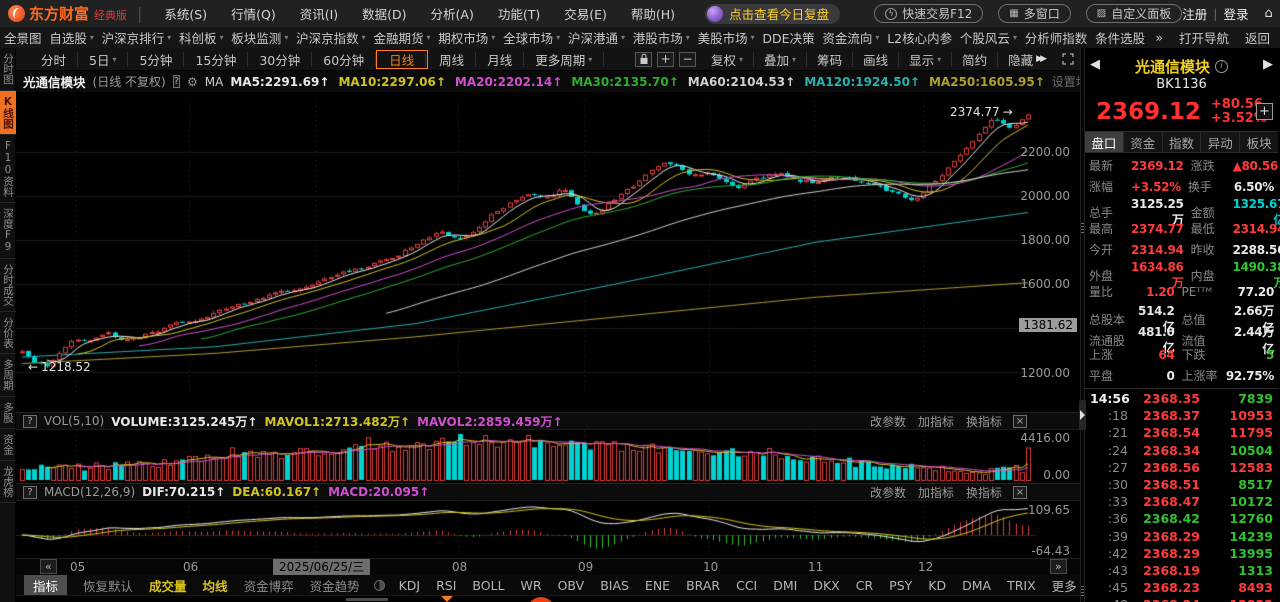  Describe the element at coordinates (156, 59) in the screenshot. I see `period-5分钟: 5分钟` at that location.